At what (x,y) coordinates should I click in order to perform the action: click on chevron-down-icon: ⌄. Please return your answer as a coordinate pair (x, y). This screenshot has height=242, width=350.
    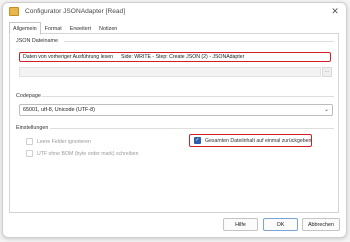
    Looking at the image, I should click on (326, 110).